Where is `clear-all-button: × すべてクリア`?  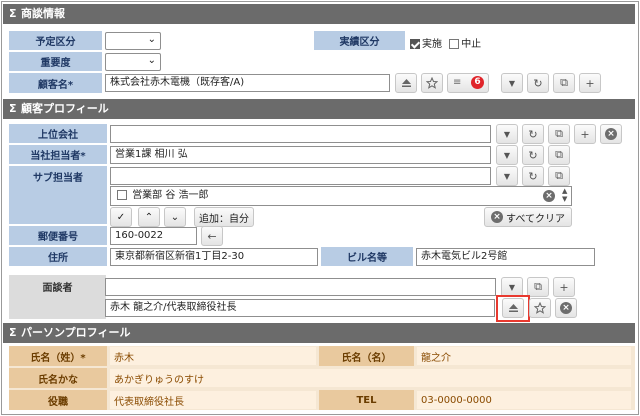
clear-all-button: × すべてクリア is located at coordinates (528, 217).